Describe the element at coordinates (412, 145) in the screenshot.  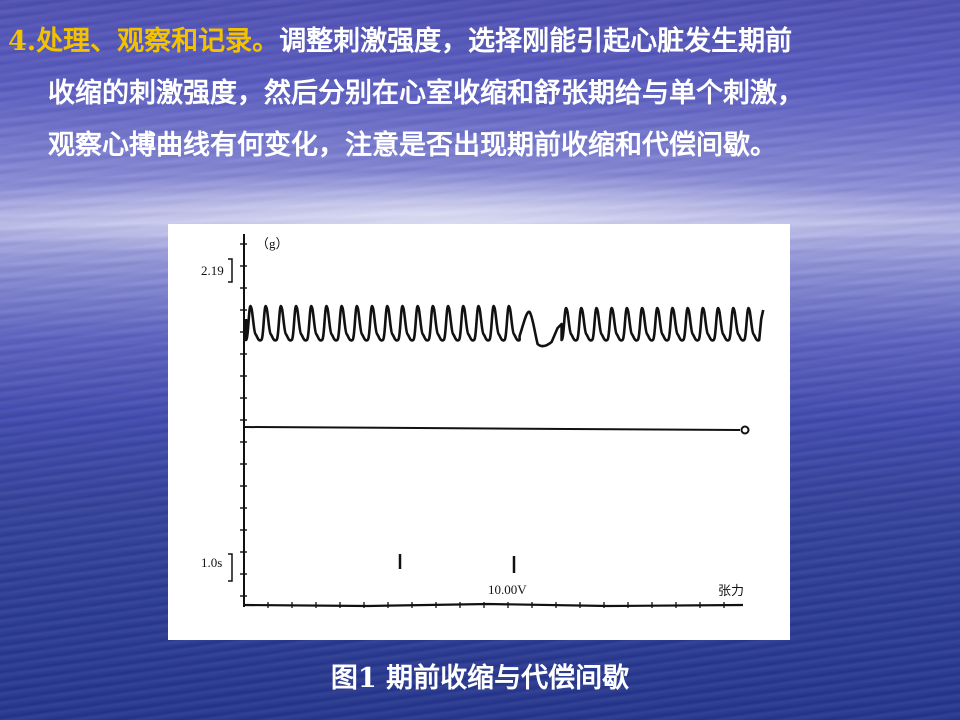
I see `instruction-line-3: 观察心搏曲线有何变化，注意是否出现期前收缩和代偿间歇。` at that location.